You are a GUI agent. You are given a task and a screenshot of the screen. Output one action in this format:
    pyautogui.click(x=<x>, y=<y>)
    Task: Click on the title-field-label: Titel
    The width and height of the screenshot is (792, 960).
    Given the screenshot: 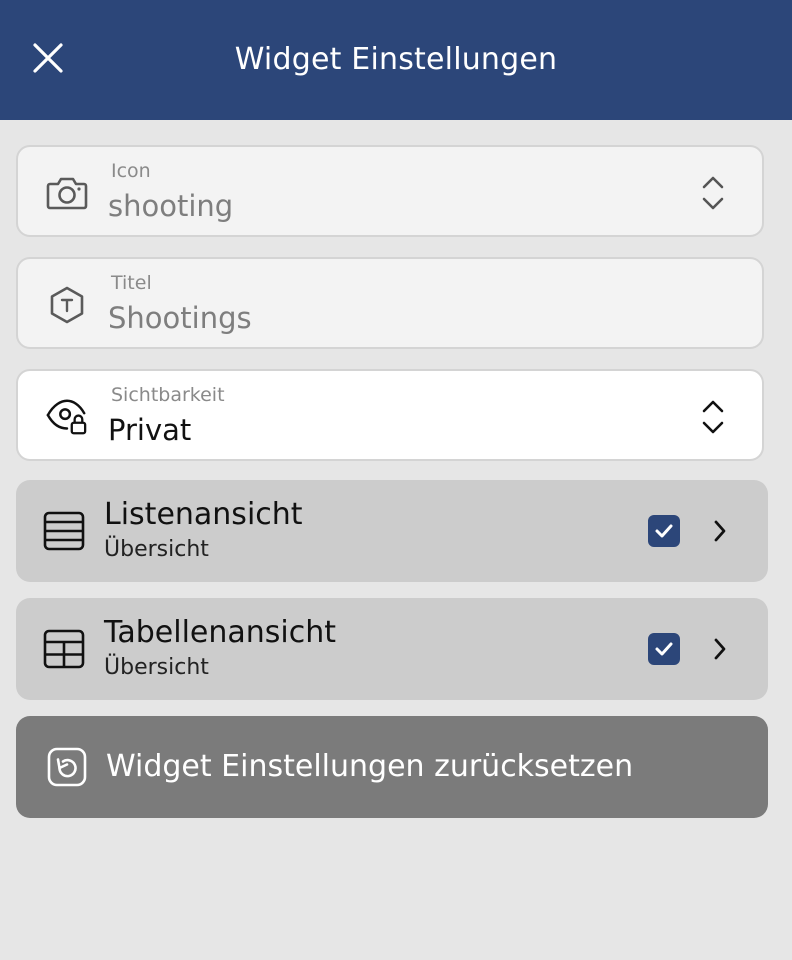 What is the action you would take?
    pyautogui.click(x=131, y=283)
    